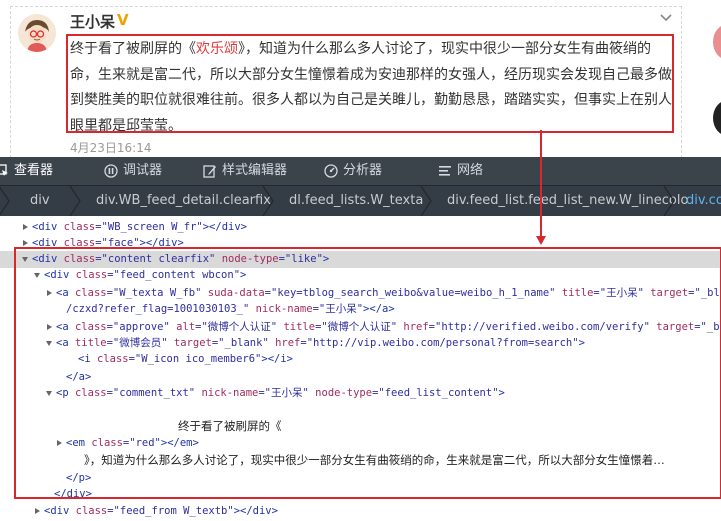  I want to click on dom-tag-name: em, so click(78, 443).